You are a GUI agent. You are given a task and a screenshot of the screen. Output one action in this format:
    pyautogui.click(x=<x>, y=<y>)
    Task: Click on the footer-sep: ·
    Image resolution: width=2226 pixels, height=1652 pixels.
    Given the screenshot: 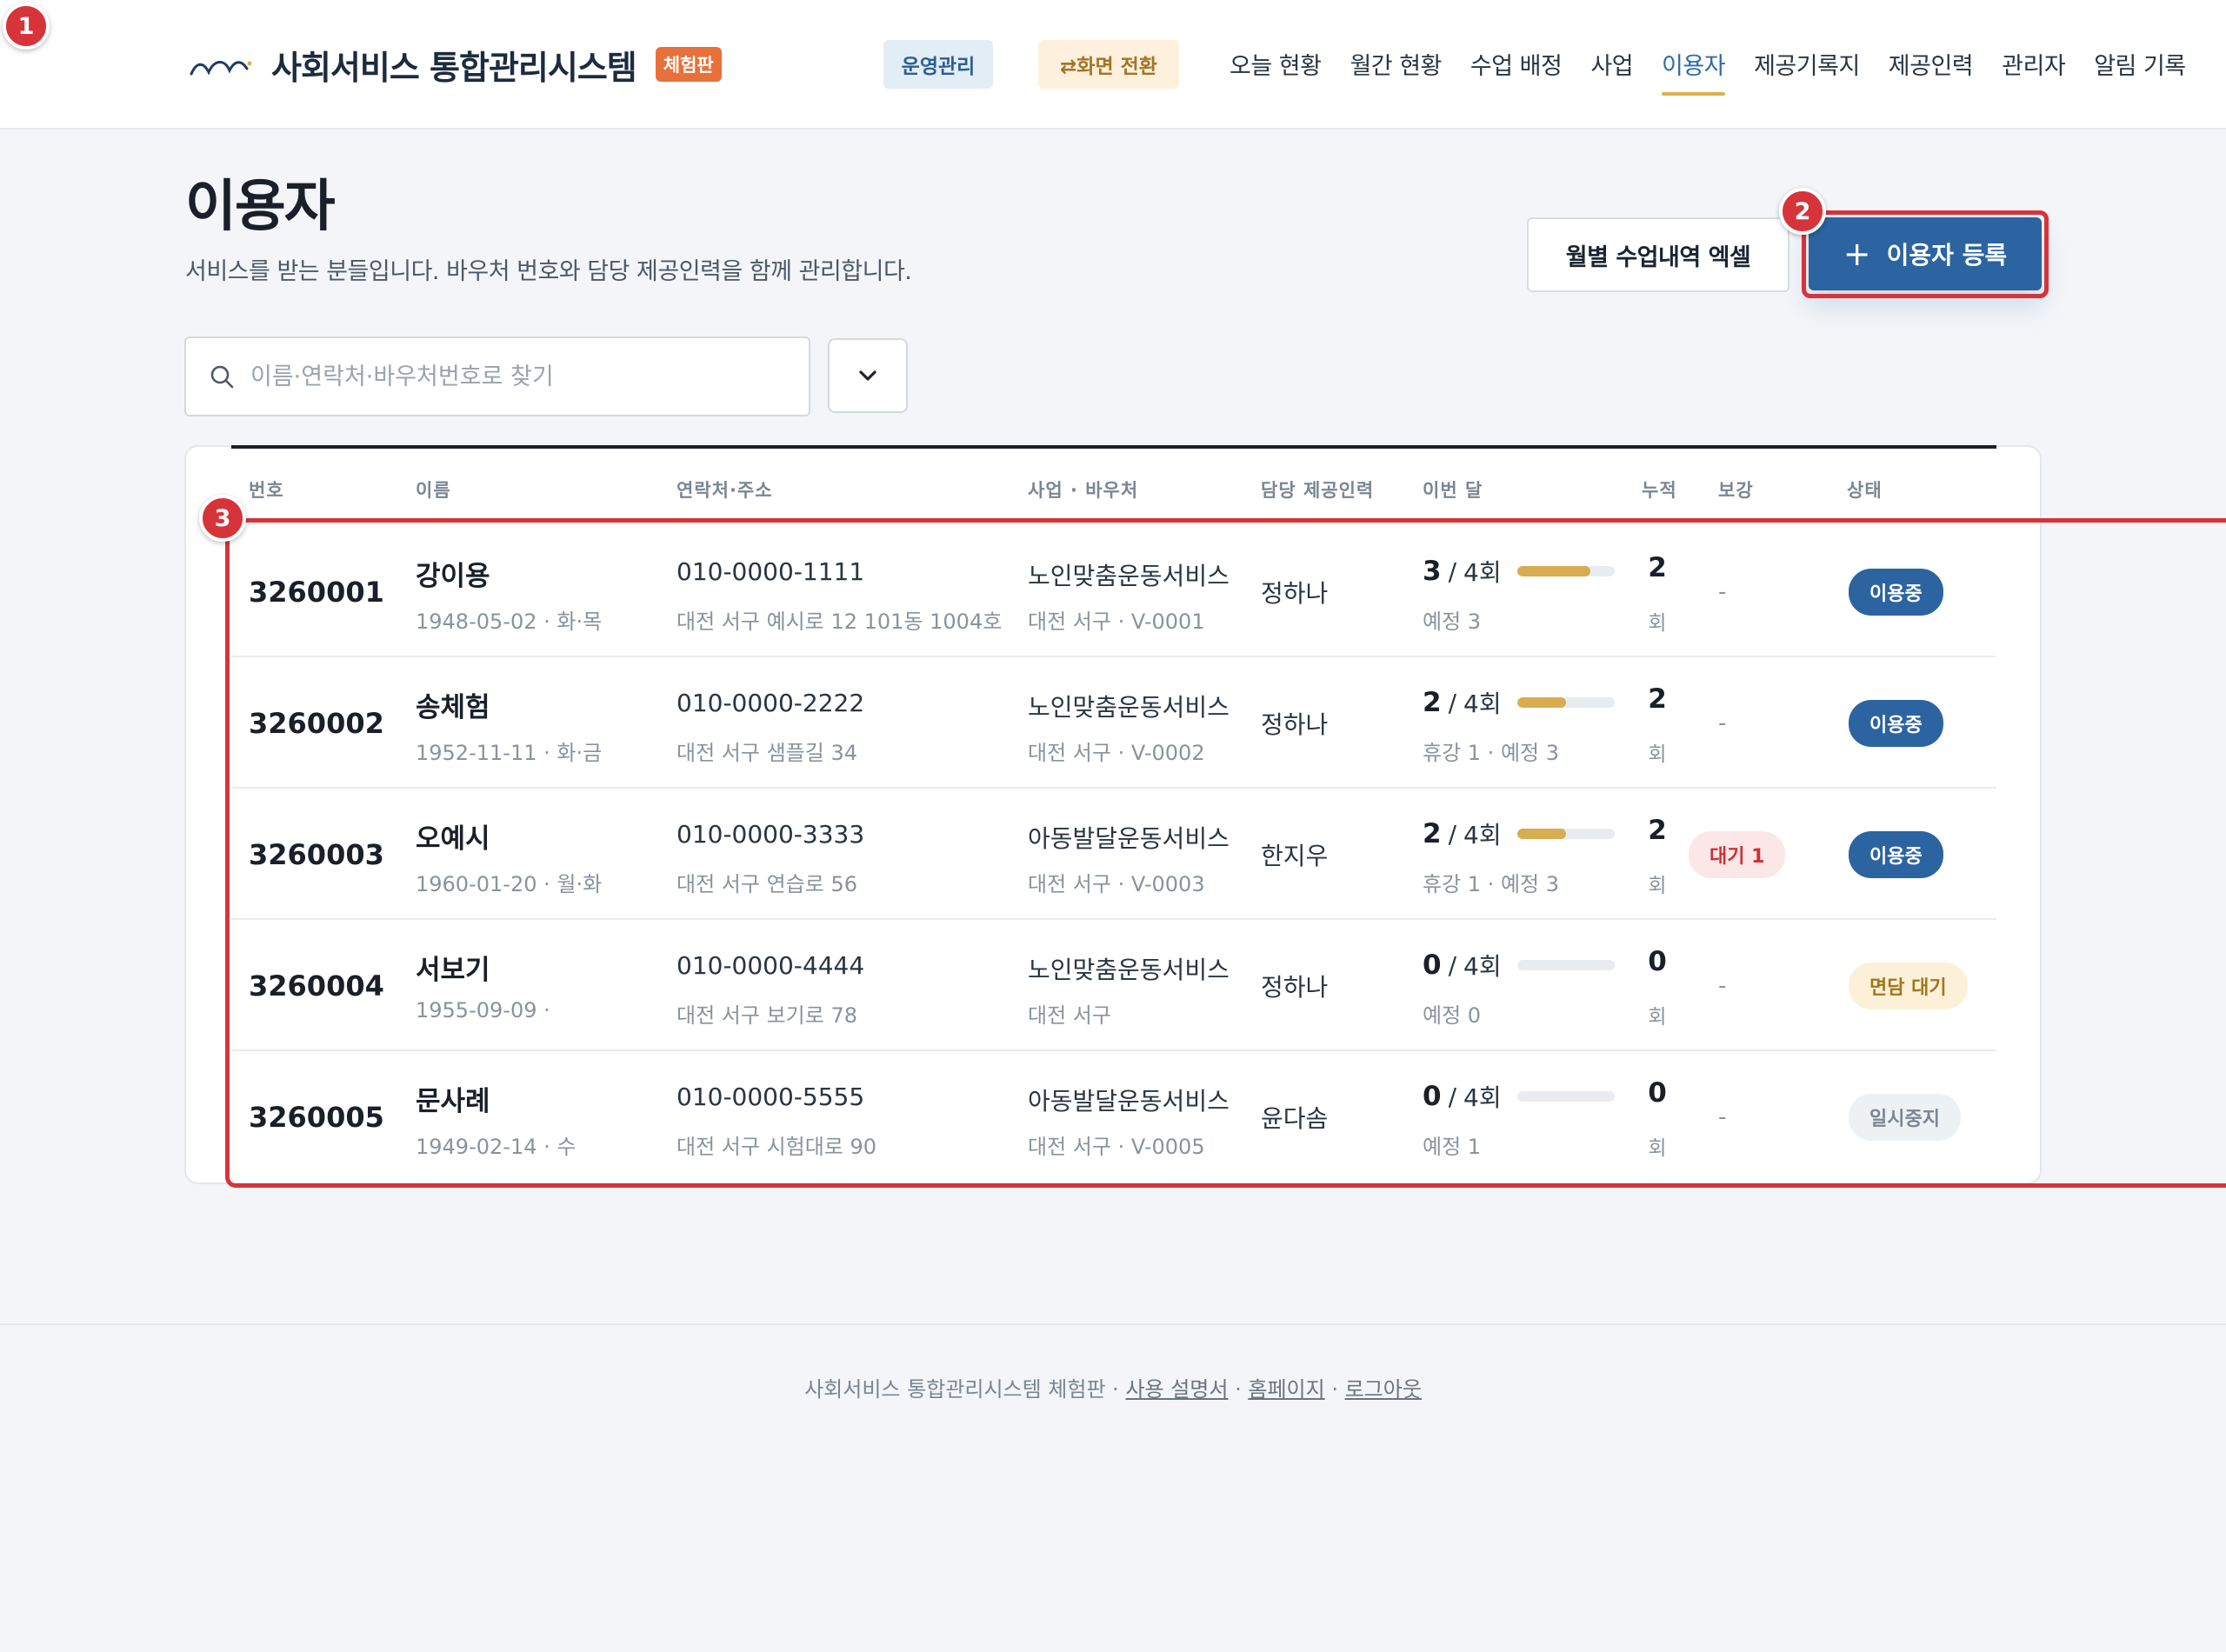 What is the action you would take?
    pyautogui.click(x=1334, y=1389)
    